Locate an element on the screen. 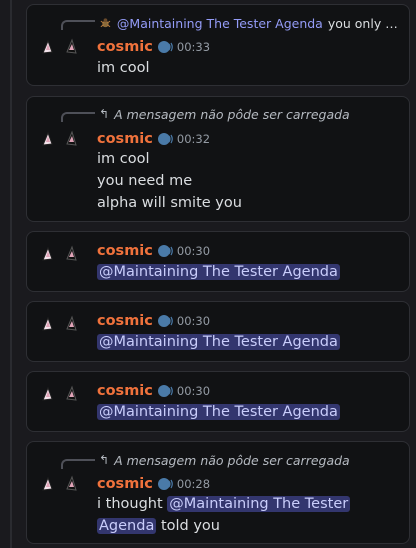 The image size is (416, 548). message-text-after: told you is located at coordinates (190, 526).